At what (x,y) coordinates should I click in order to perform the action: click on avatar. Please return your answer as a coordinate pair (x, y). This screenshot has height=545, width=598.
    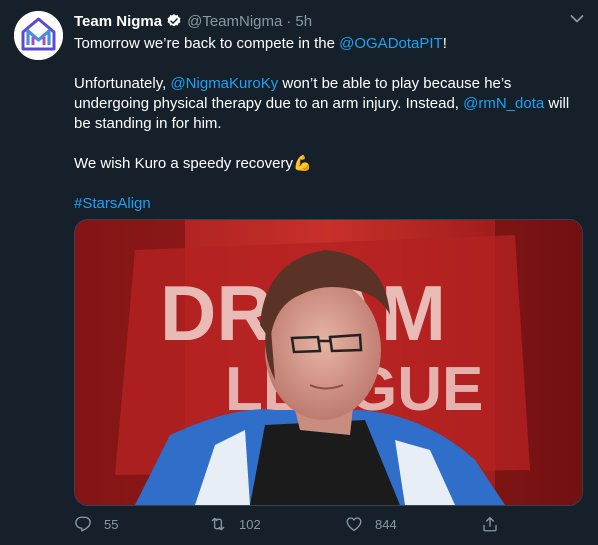
    Looking at the image, I should click on (38, 35).